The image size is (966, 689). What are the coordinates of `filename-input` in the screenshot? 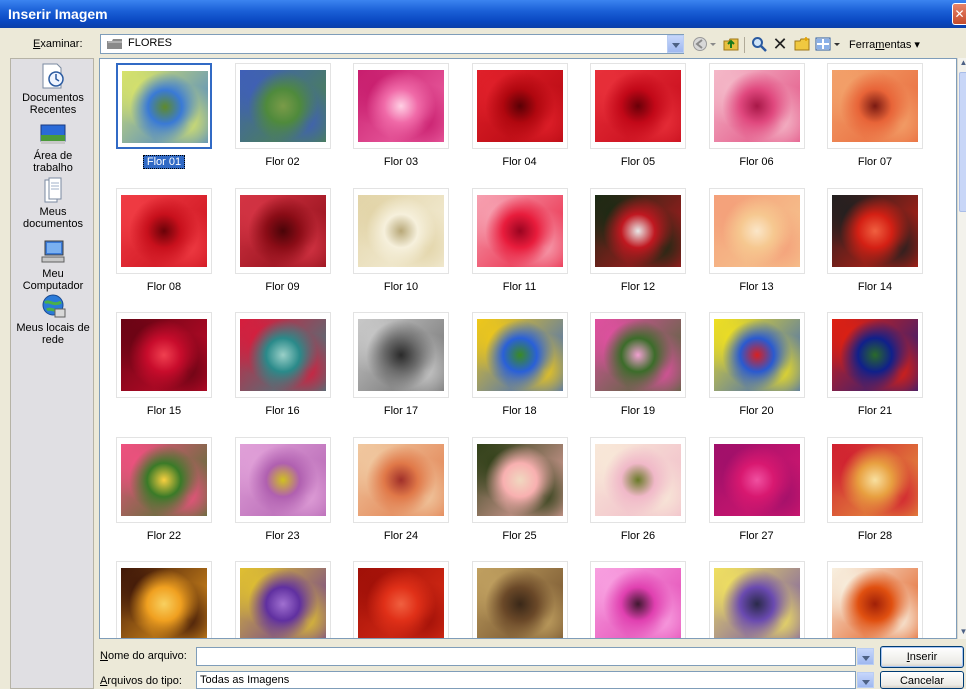 It's located at (526, 656).